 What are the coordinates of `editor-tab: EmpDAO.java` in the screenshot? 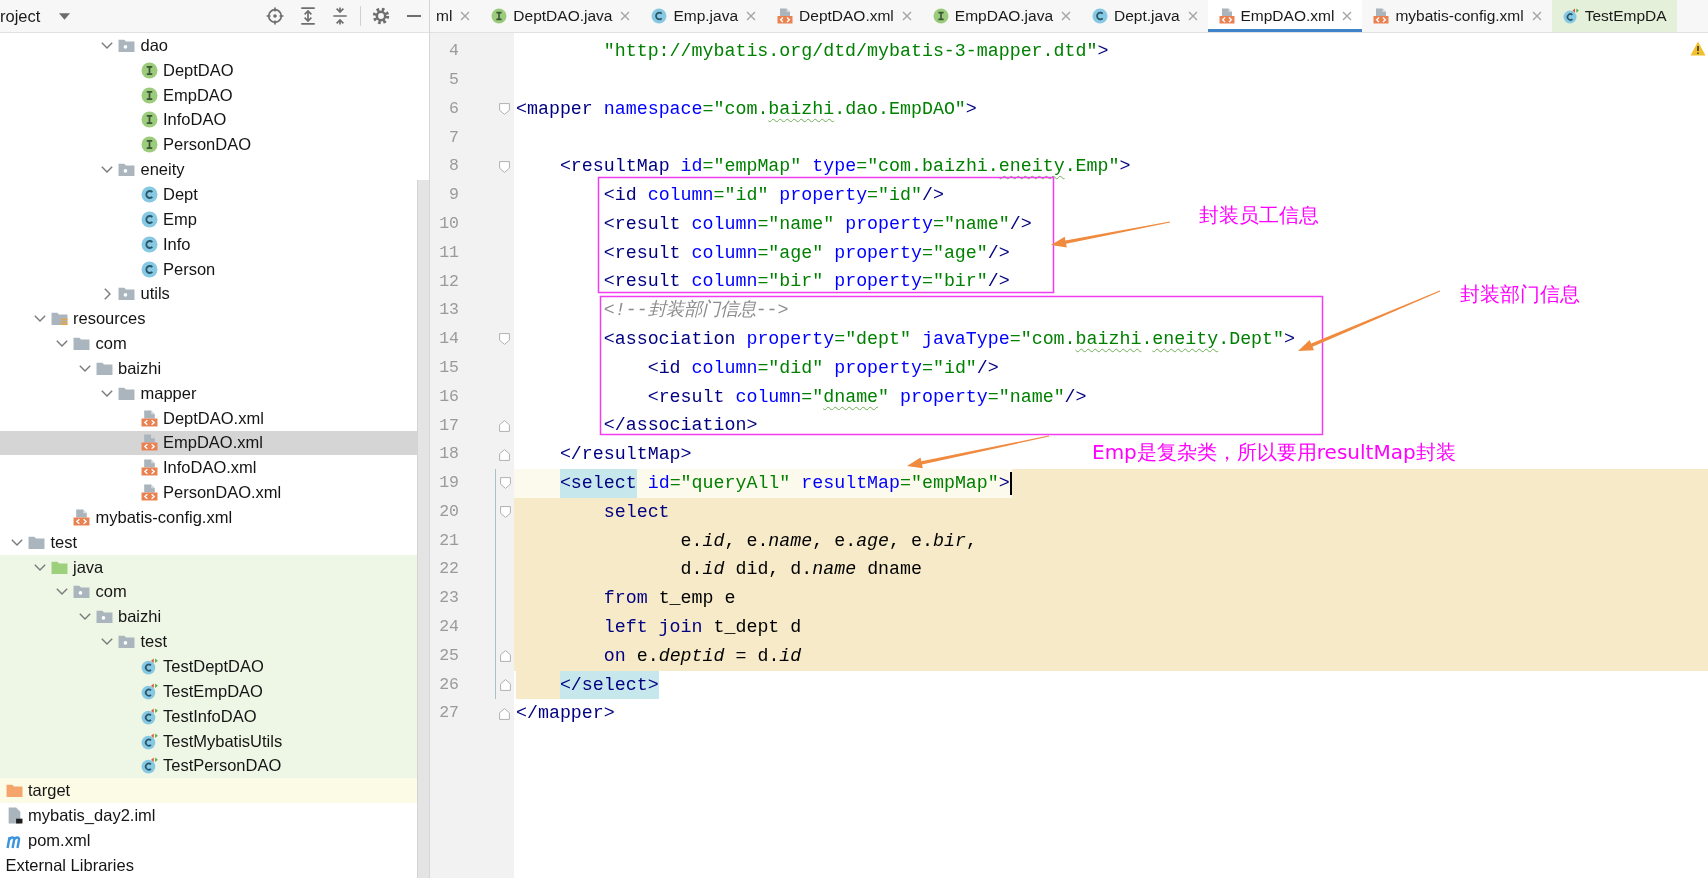 It's located at (1001, 16).